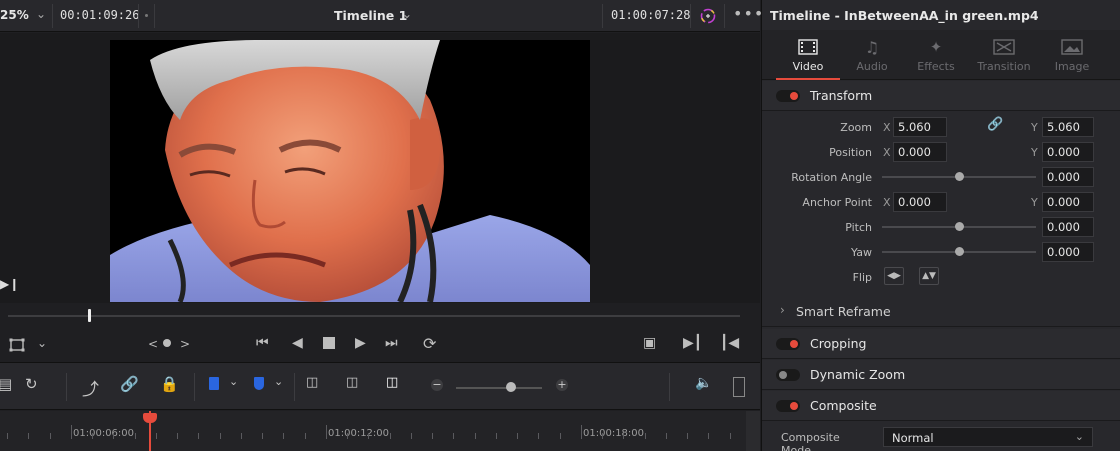  I want to click on rotation-field: 0.000, so click(1068, 177).